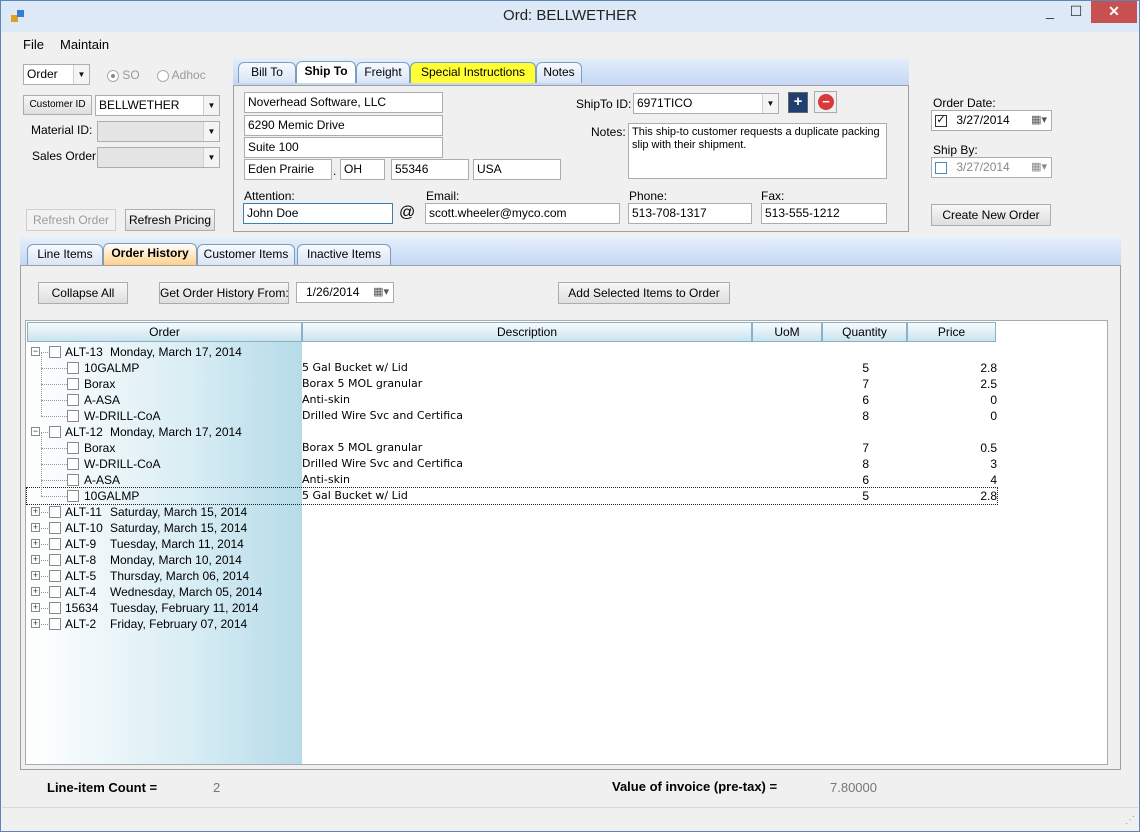  What do you see at coordinates (1076, 12) in the screenshot?
I see `maximize-button: ☐` at bounding box center [1076, 12].